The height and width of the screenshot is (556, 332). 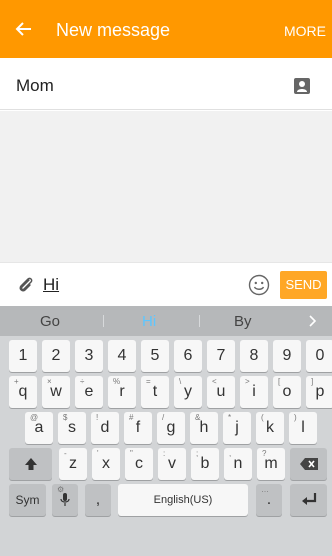 I want to click on key-hint: ?, so click(x=264, y=453).